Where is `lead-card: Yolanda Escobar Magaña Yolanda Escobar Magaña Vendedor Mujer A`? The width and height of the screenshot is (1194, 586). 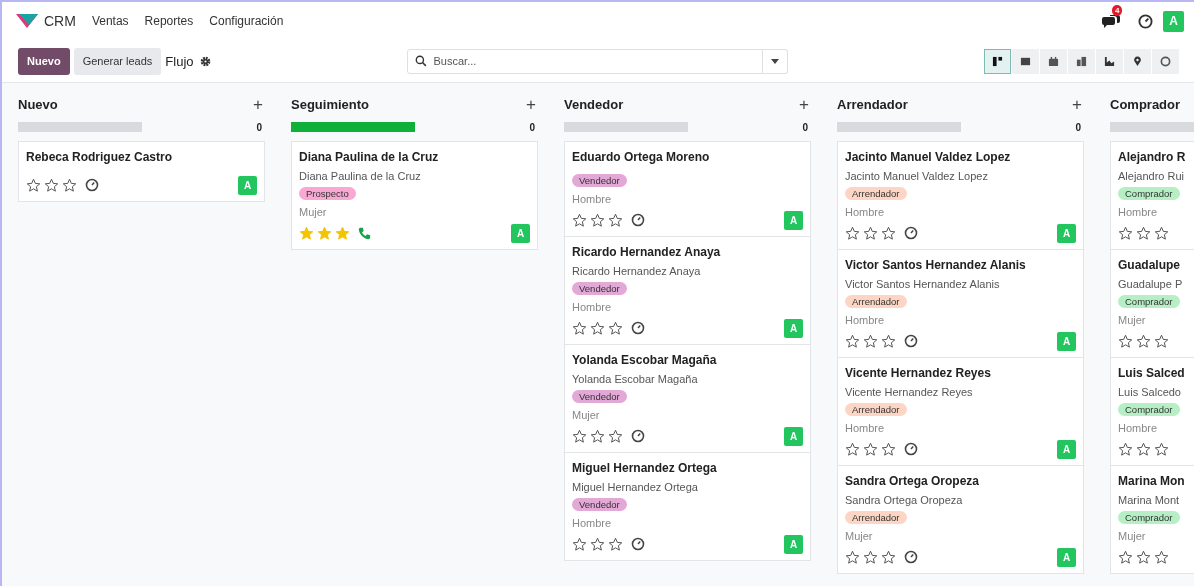
lead-card: Yolanda Escobar Magaña Yolanda Escobar Magaña Vendedor Mujer A is located at coordinates (687, 398).